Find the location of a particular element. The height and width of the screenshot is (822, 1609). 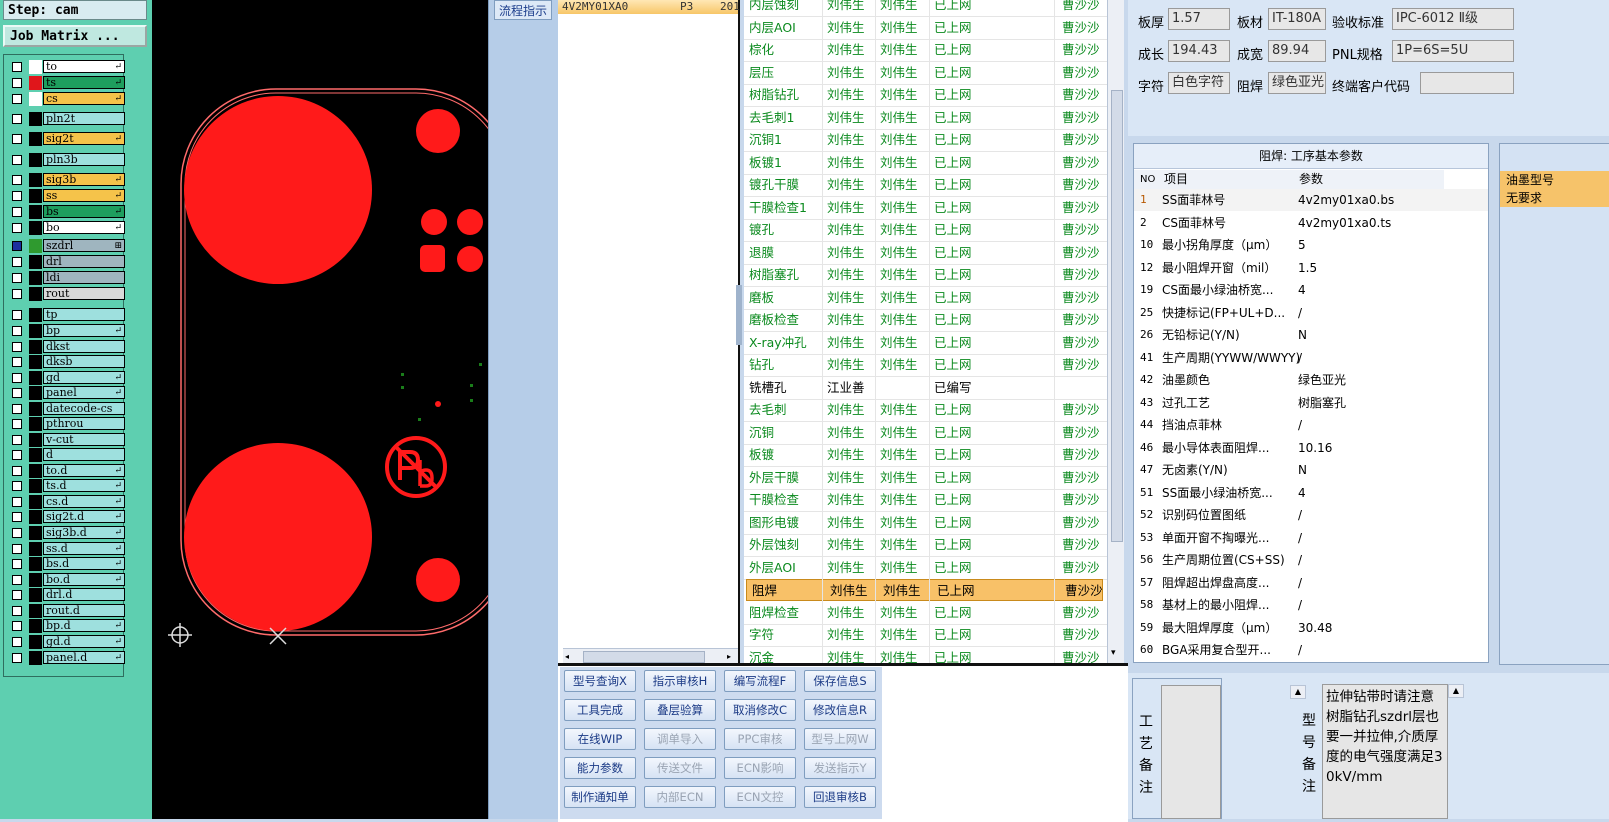

process-row: 层压 刘伟生 刘伟生 已上网 曹沙沙 is located at coordinates (925, 73).